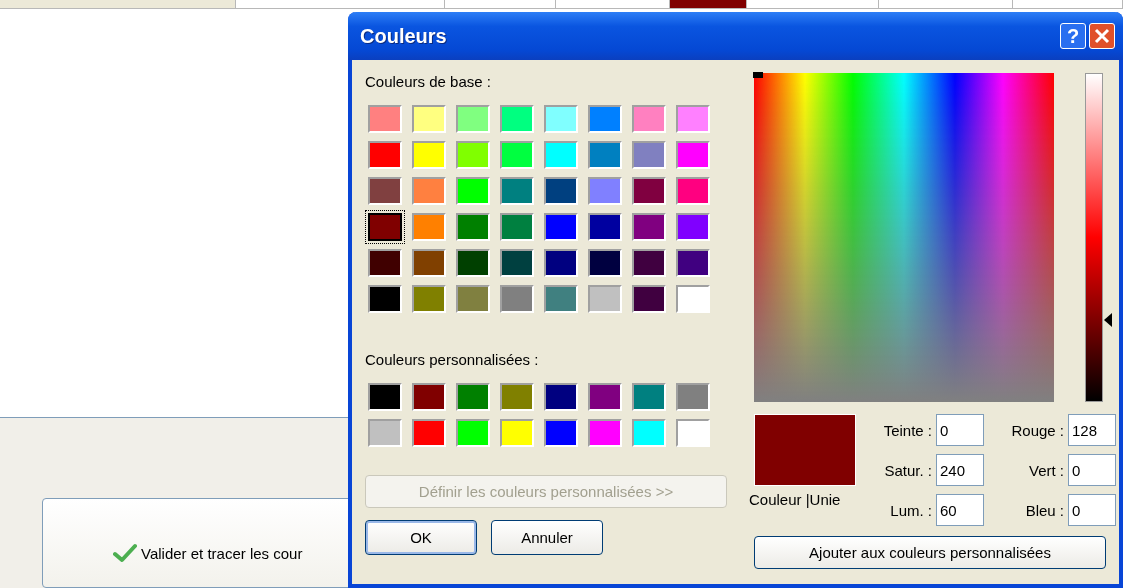  I want to click on cancel-button: Annuler, so click(547, 537).